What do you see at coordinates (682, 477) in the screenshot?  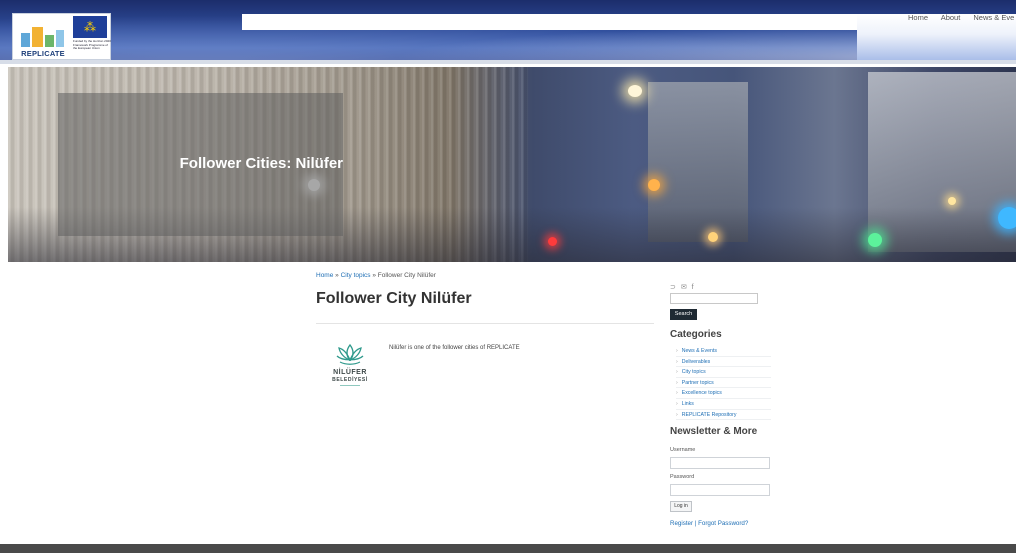 I see `password-label: Password` at bounding box center [682, 477].